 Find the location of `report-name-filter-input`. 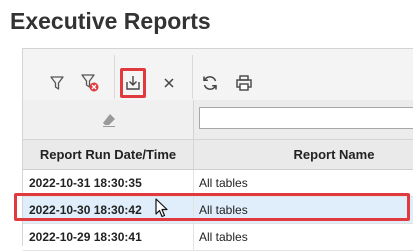

report-name-filter-input is located at coordinates (306, 118).